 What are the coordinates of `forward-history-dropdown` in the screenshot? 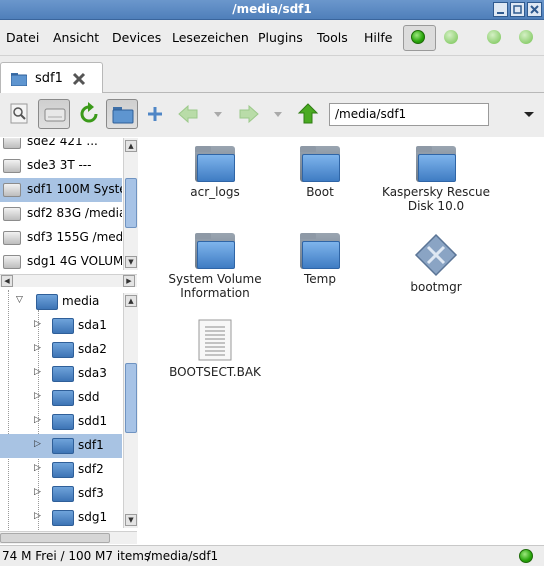 It's located at (278, 114).